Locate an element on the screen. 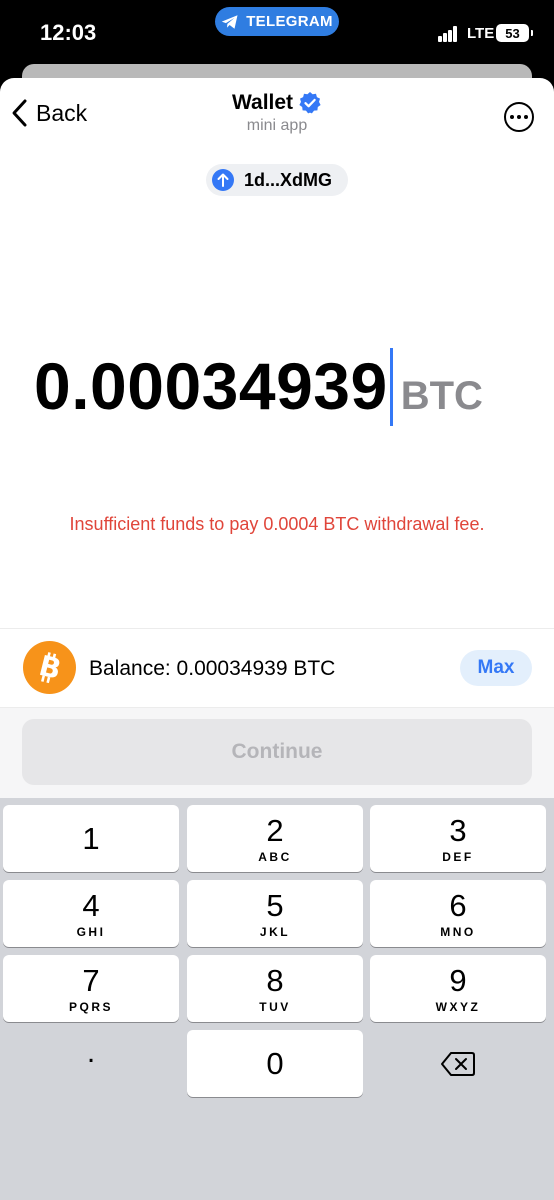  backspace-key is located at coordinates (458, 1063).